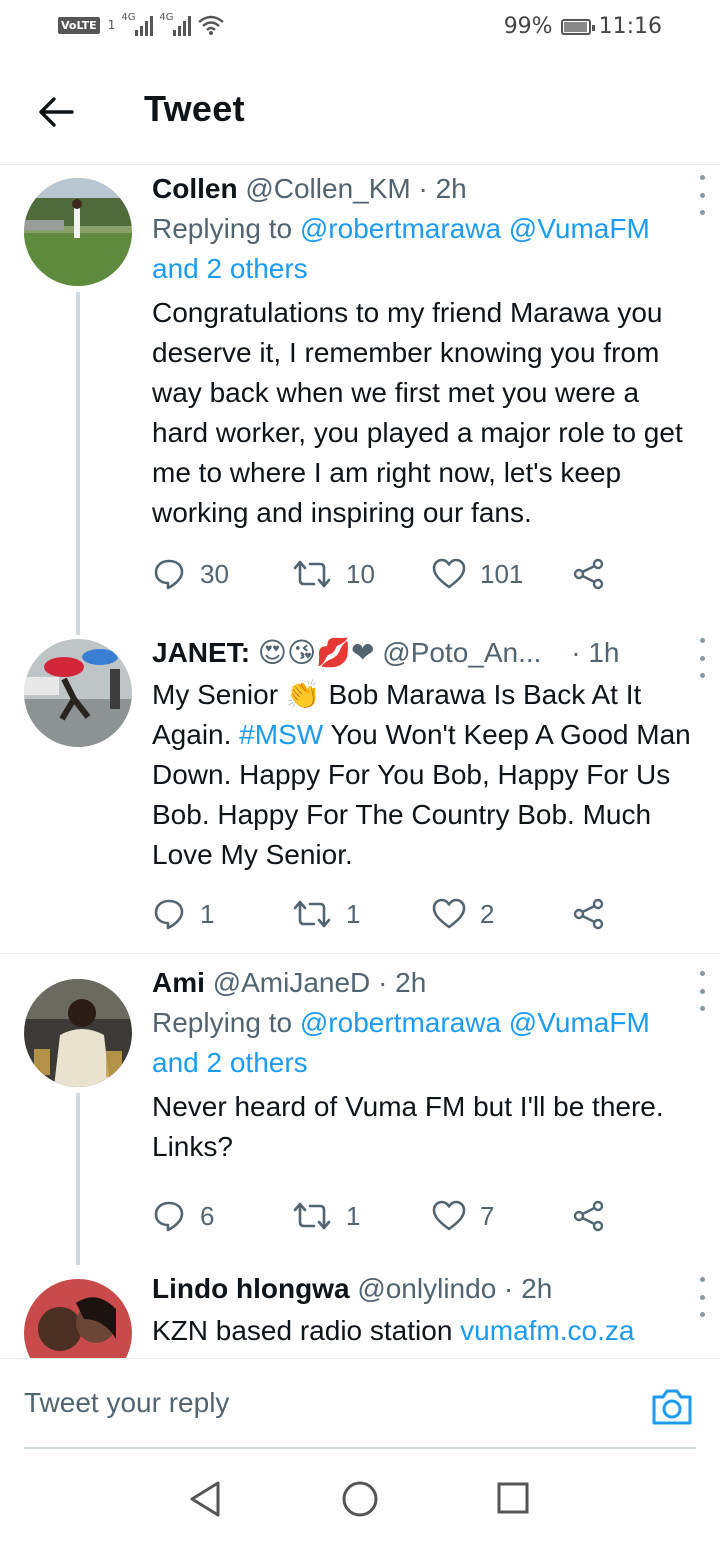  What do you see at coordinates (595, 652) in the screenshot?
I see `timestamp: · 1h` at bounding box center [595, 652].